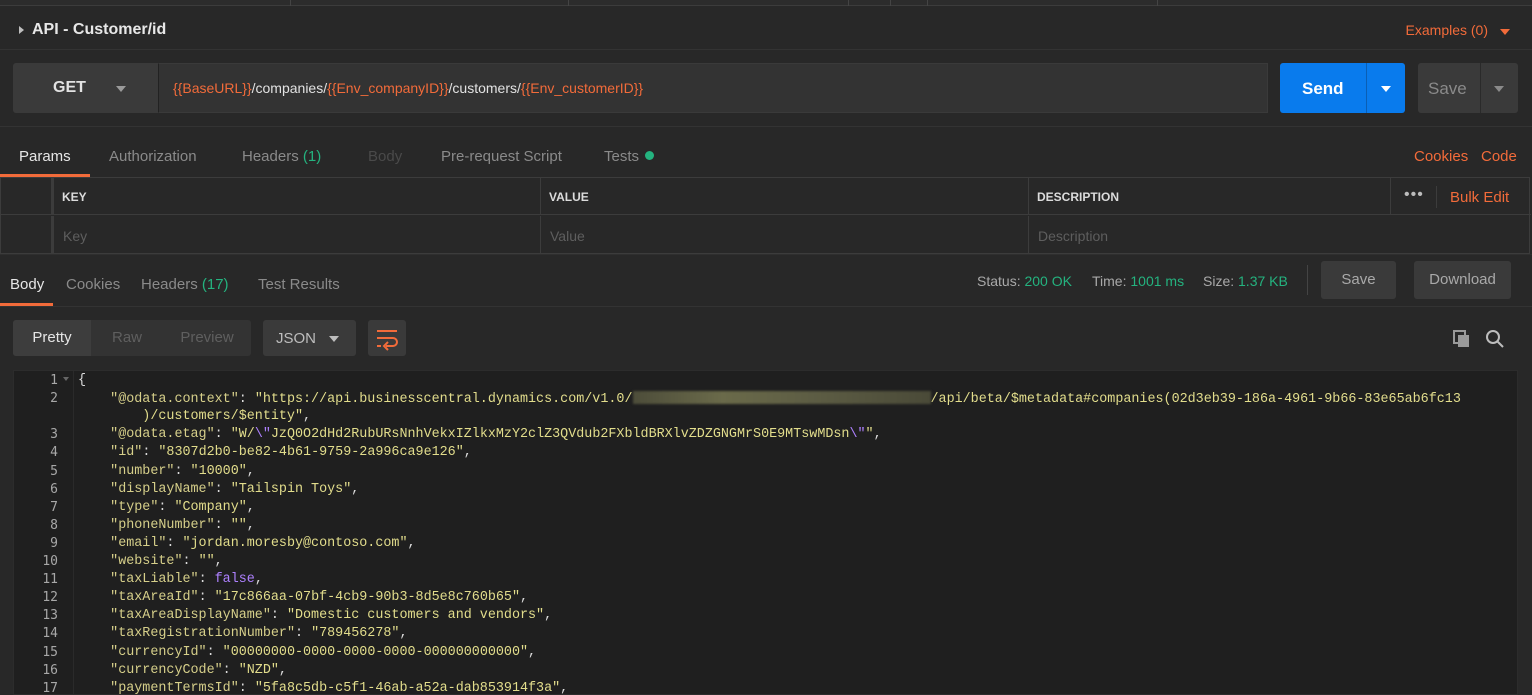 The width and height of the screenshot is (1532, 695). I want to click on size-value: 1.37 KB, so click(1263, 281).